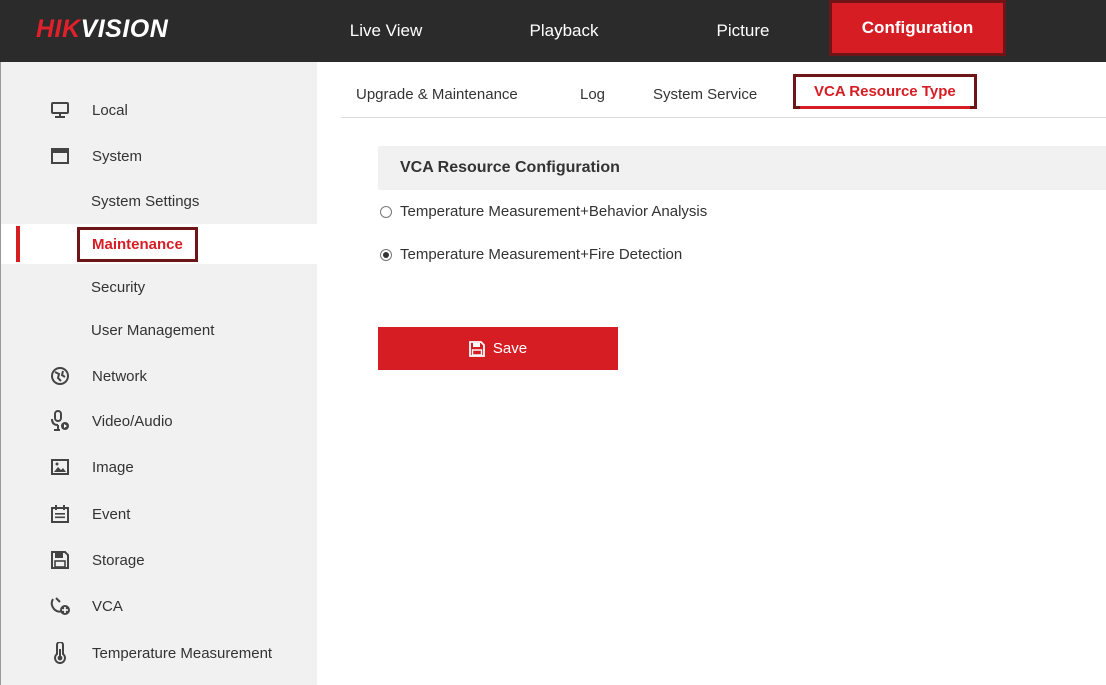 This screenshot has width=1106, height=685. What do you see at coordinates (917, 28) in the screenshot?
I see `nav-configuration: Configuration` at bounding box center [917, 28].